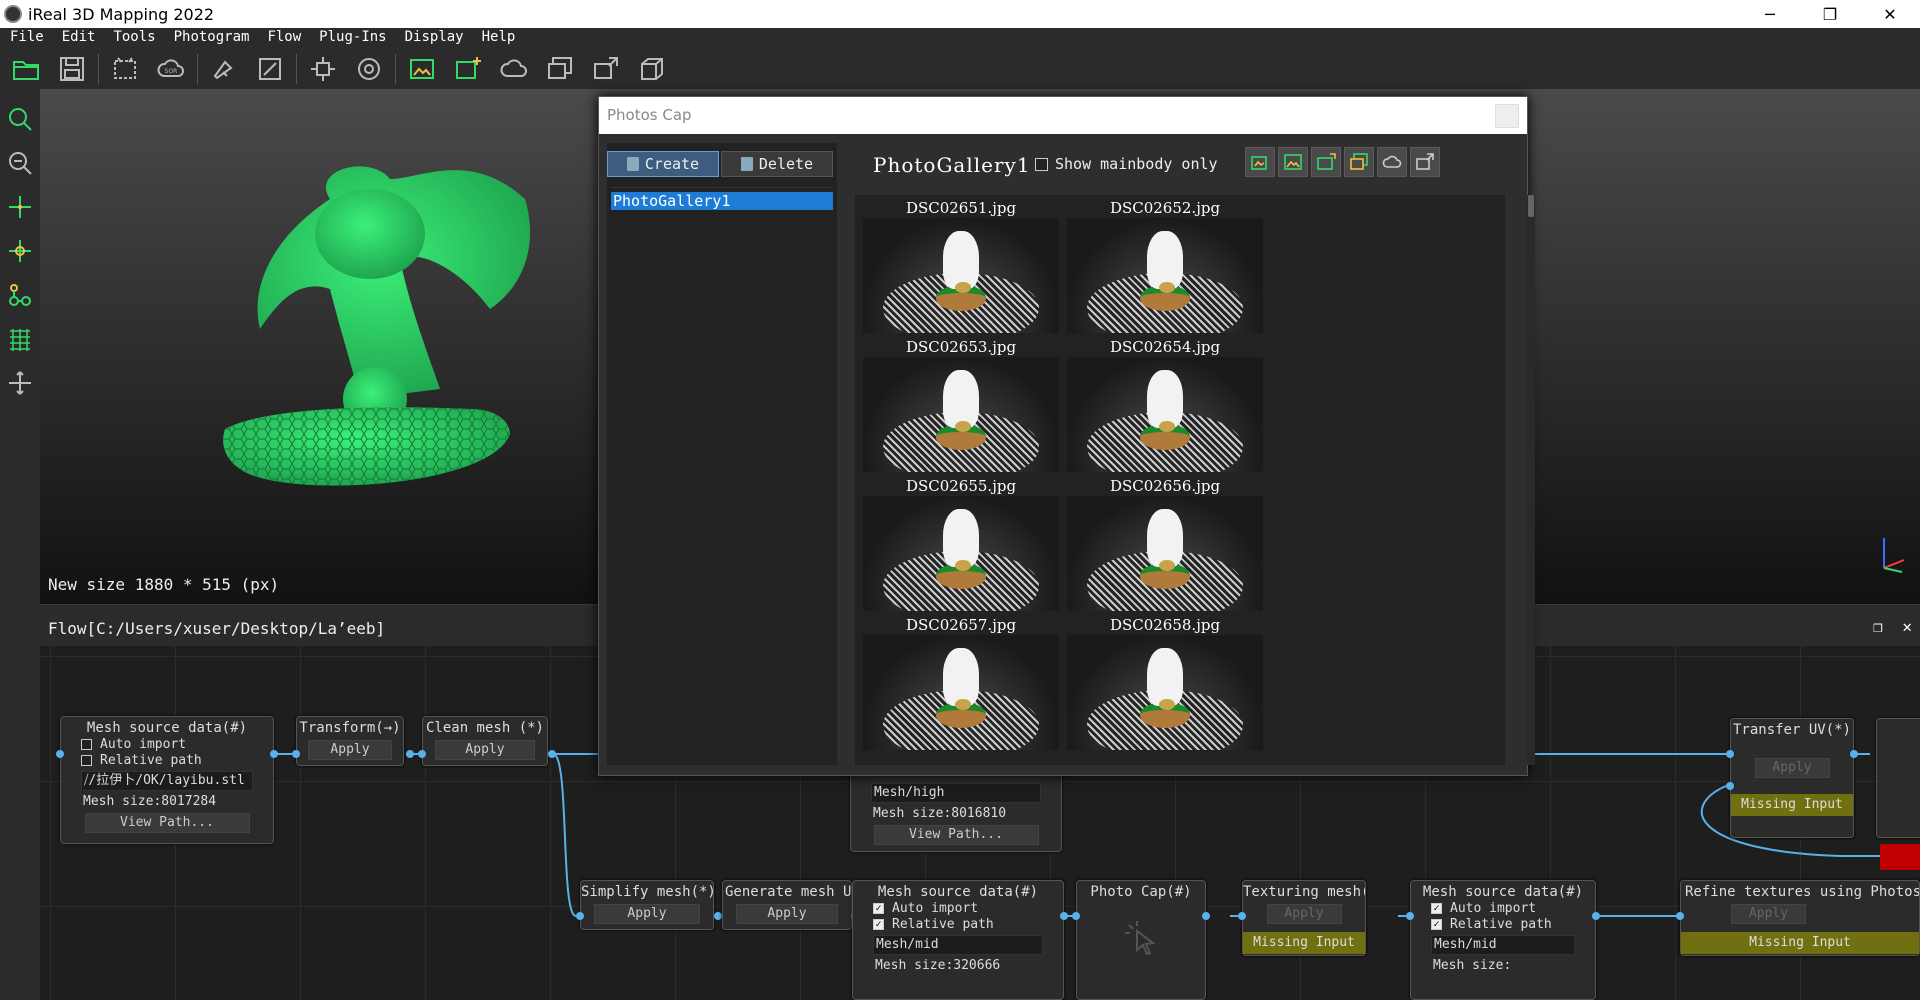  I want to click on photo-refresh-icon, so click(1359, 162).